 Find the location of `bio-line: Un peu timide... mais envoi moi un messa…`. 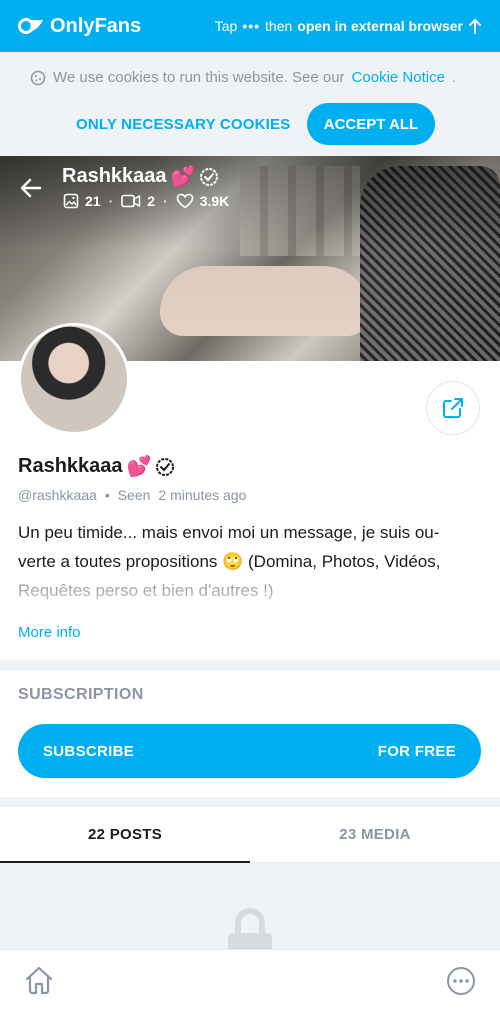

bio-line: Un peu timide... mais envoi moi un messa… is located at coordinates (229, 532).